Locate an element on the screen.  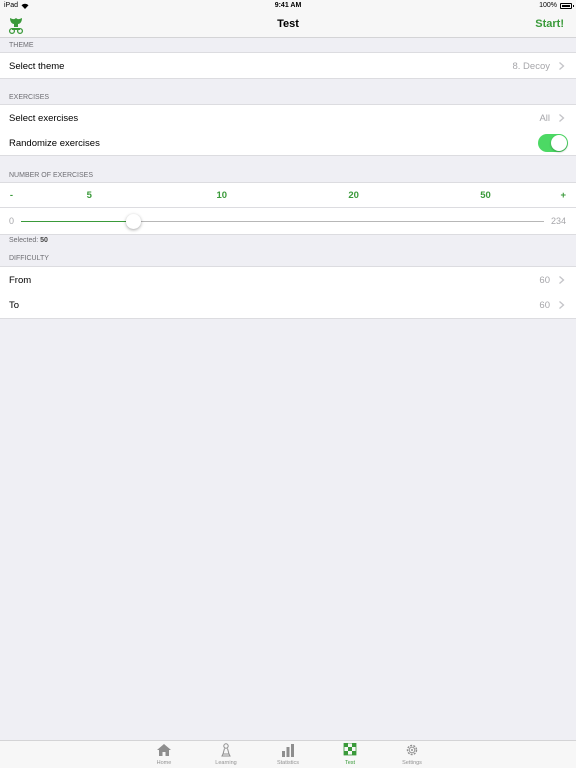
checkerboard-icon is located at coordinates (350, 749).